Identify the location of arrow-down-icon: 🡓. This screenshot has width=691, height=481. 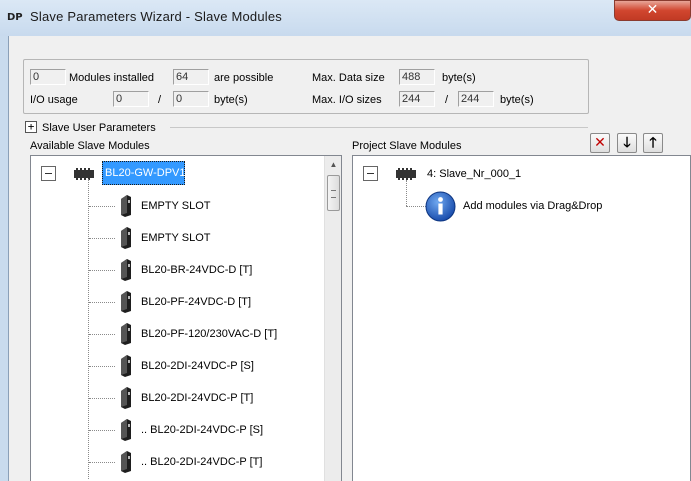
(627, 143).